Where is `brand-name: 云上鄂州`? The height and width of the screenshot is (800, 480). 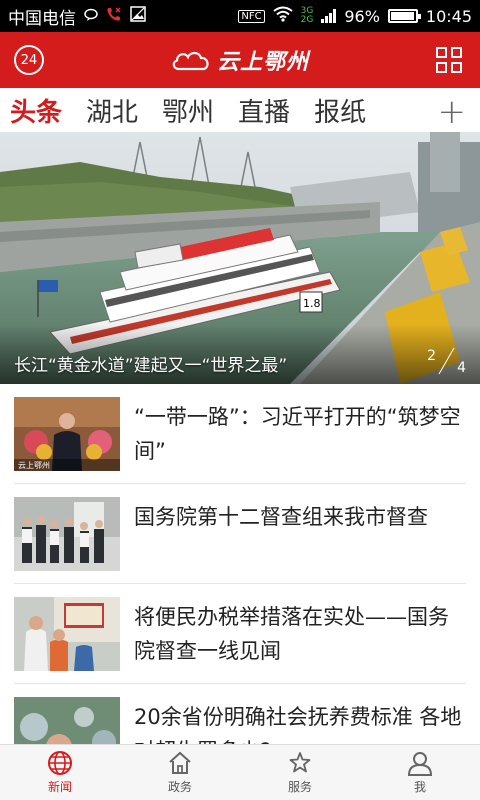
brand-name: 云上鄂州 is located at coordinates (262, 62).